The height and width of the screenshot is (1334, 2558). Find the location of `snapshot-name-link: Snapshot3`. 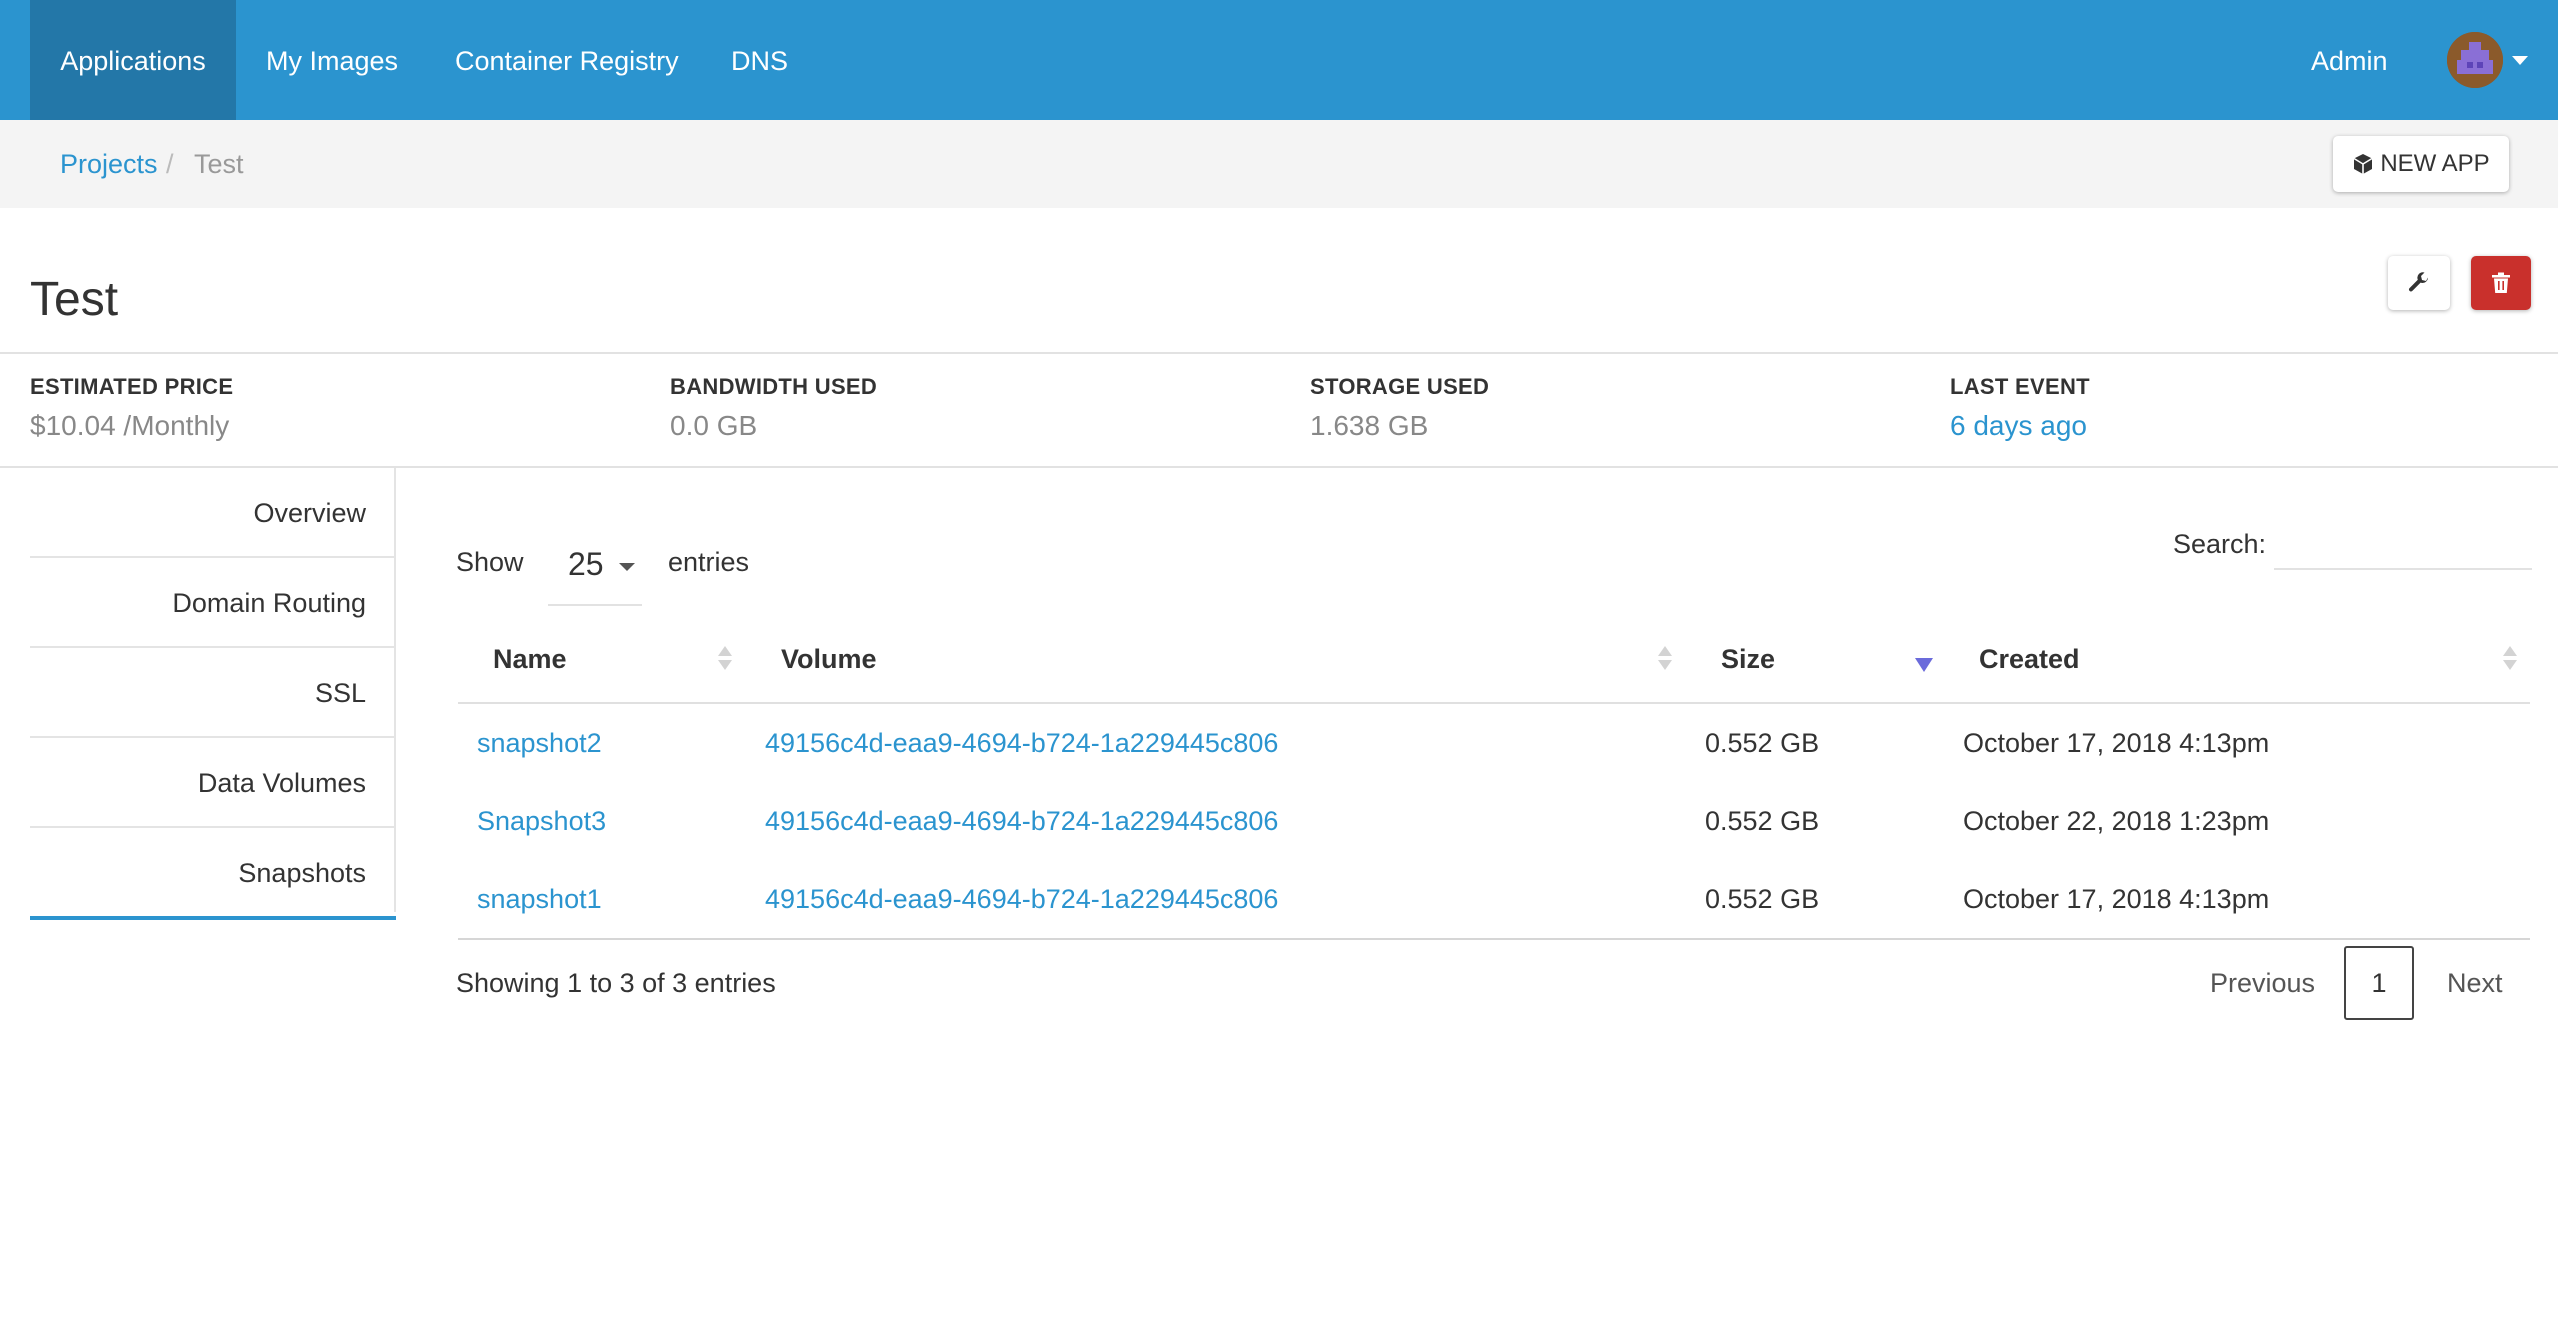

snapshot-name-link: Snapshot3 is located at coordinates (541, 821).